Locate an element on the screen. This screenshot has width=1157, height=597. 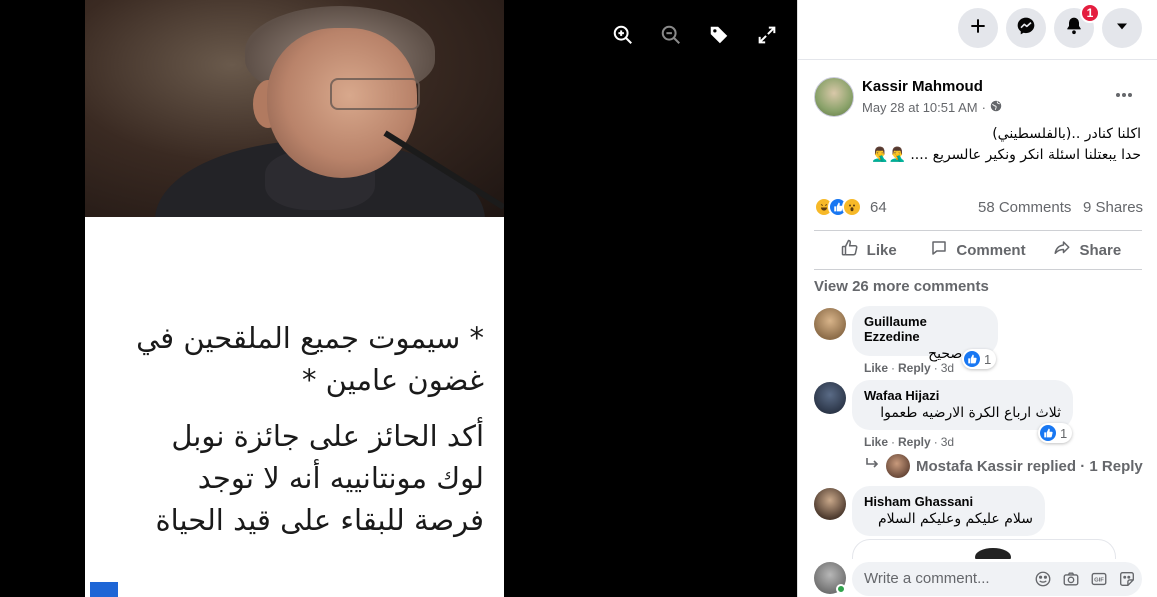
gif-icon: GIF is located at coordinates (1099, 579).